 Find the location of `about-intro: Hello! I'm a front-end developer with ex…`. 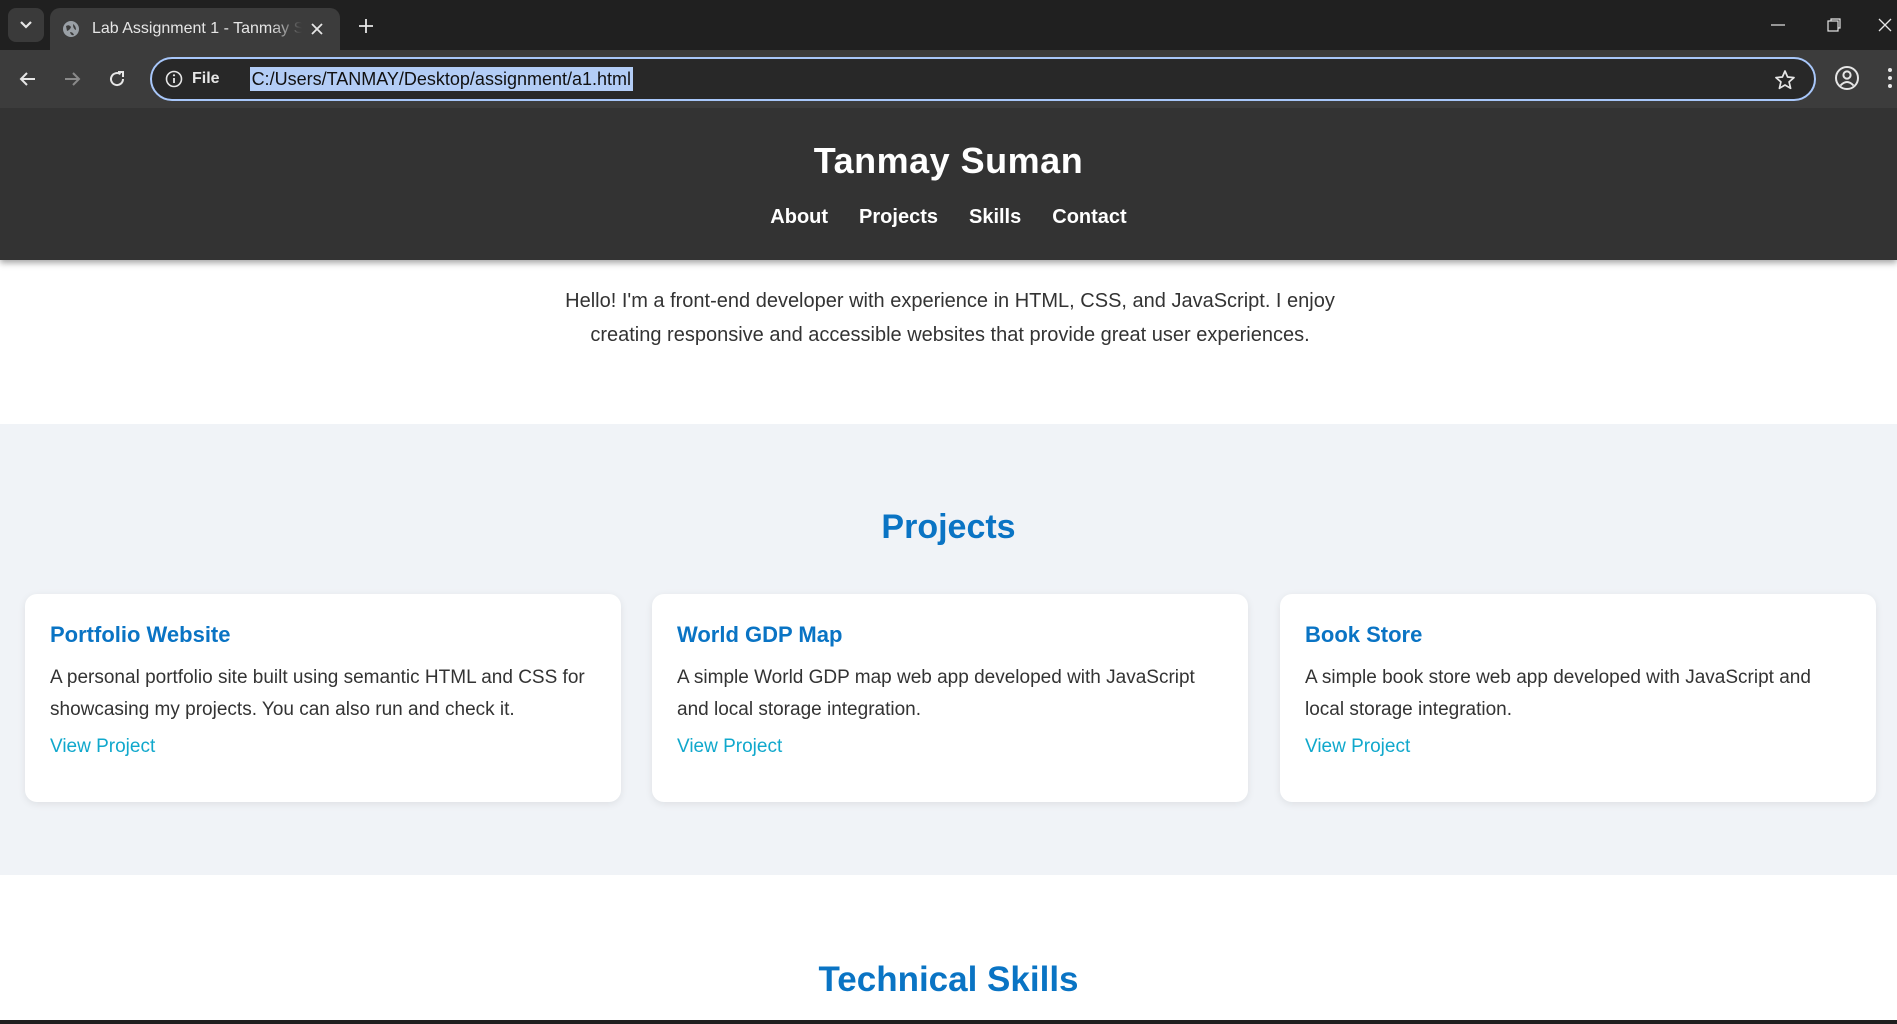

about-intro: Hello! I'm a front-end developer with ex… is located at coordinates (950, 318).